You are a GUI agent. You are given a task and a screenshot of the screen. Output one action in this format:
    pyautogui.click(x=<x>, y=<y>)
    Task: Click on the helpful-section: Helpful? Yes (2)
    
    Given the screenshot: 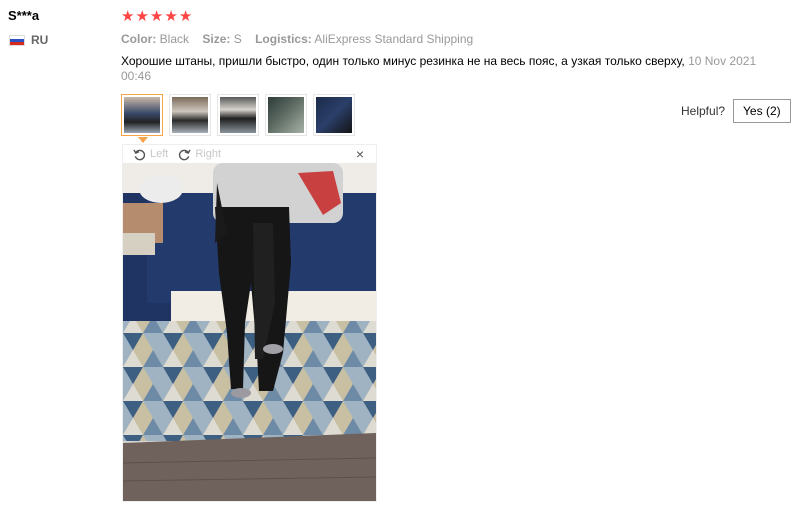 What is the action you would take?
    pyautogui.click(x=736, y=111)
    